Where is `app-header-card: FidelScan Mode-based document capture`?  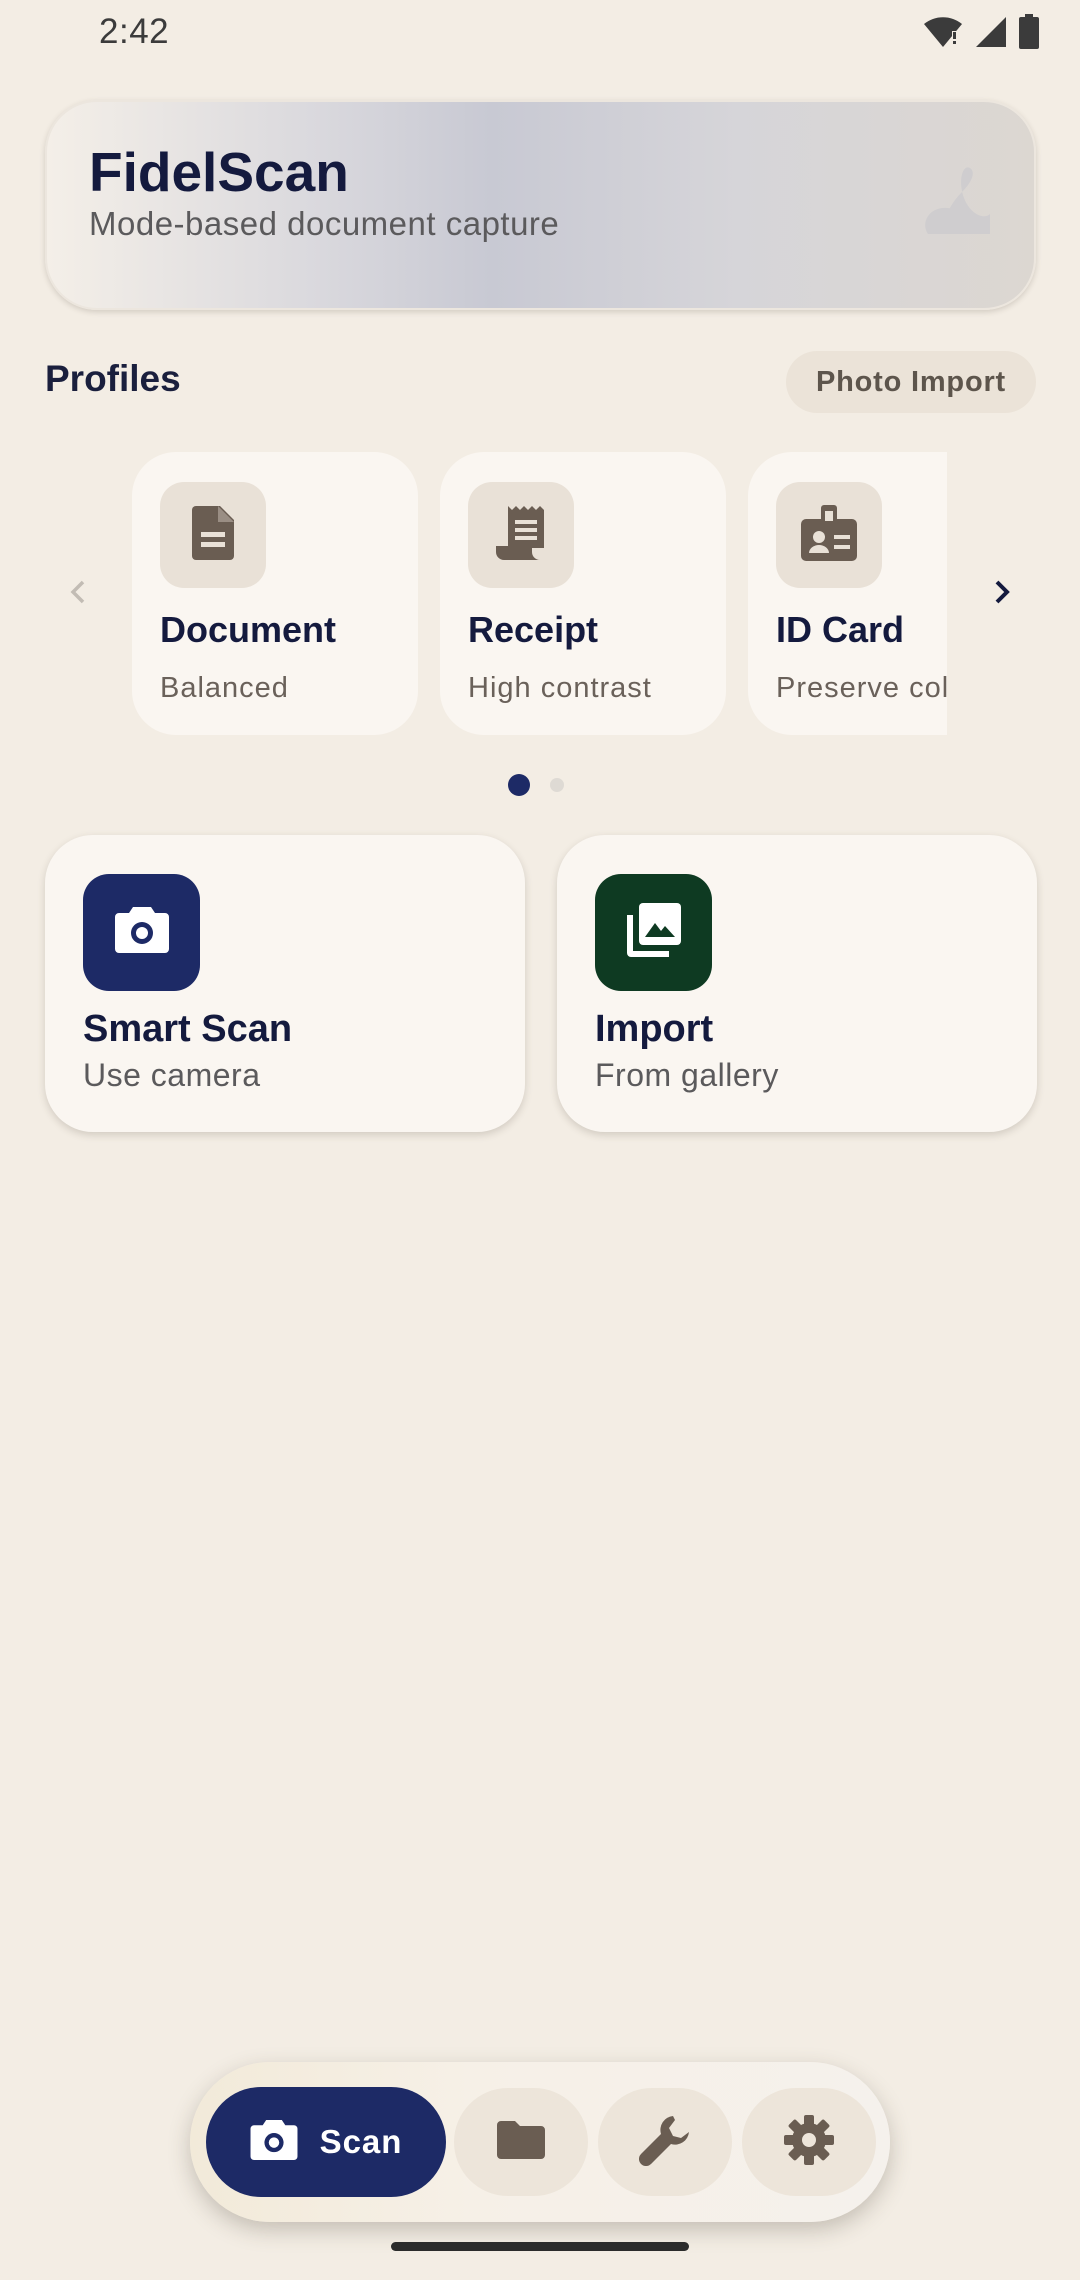 app-header-card: FidelScan Mode-based document capture is located at coordinates (540, 205).